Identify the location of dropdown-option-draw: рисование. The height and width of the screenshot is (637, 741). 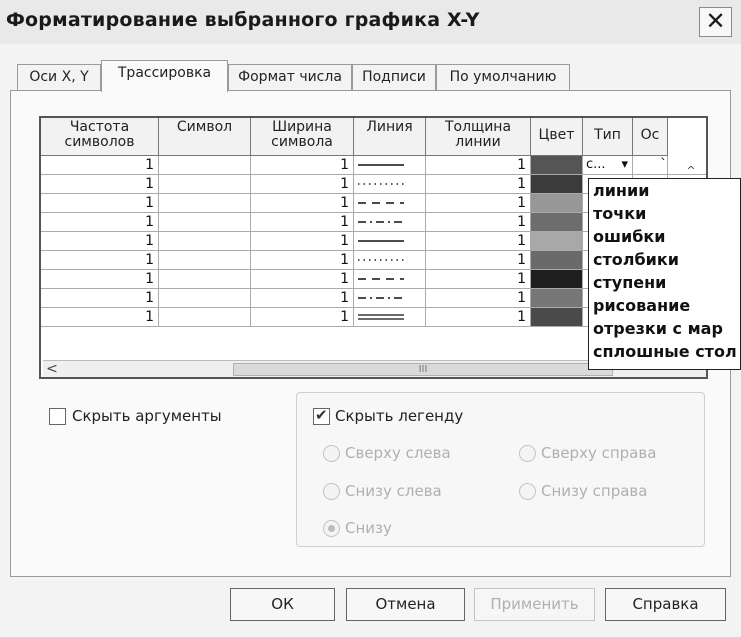
(641, 306).